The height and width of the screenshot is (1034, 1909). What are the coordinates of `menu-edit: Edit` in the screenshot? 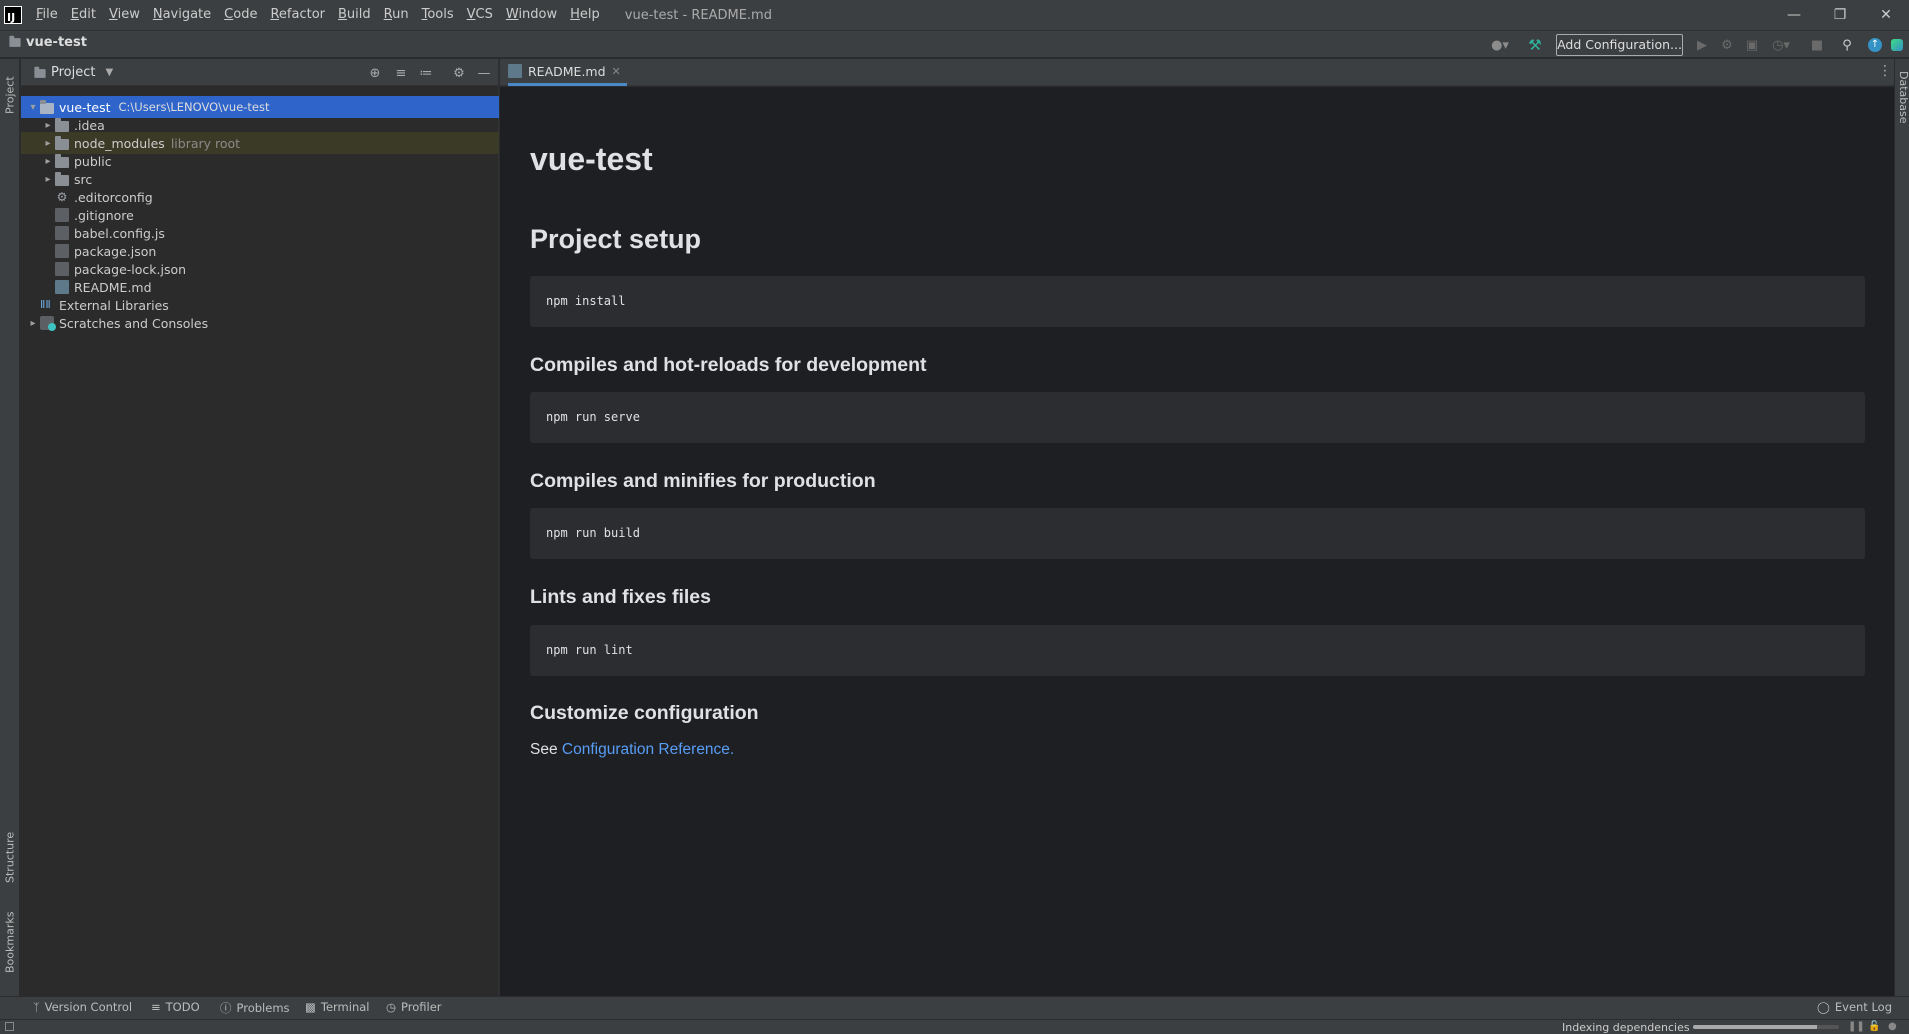 It's located at (84, 15).